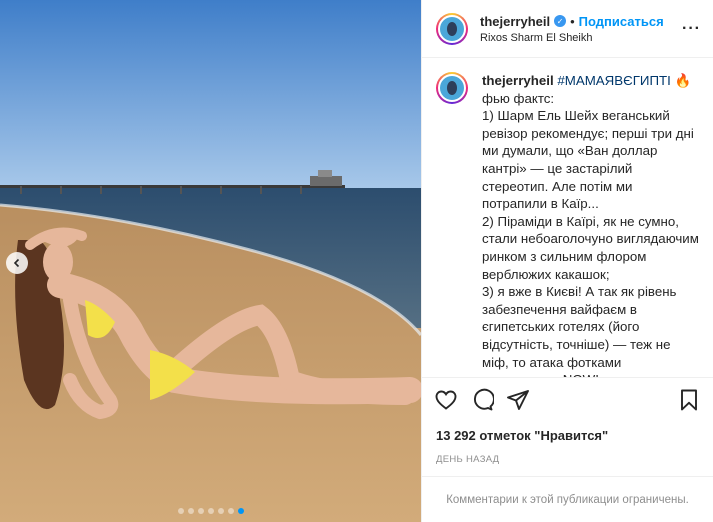  I want to click on carousel-dot-active, so click(240, 511).